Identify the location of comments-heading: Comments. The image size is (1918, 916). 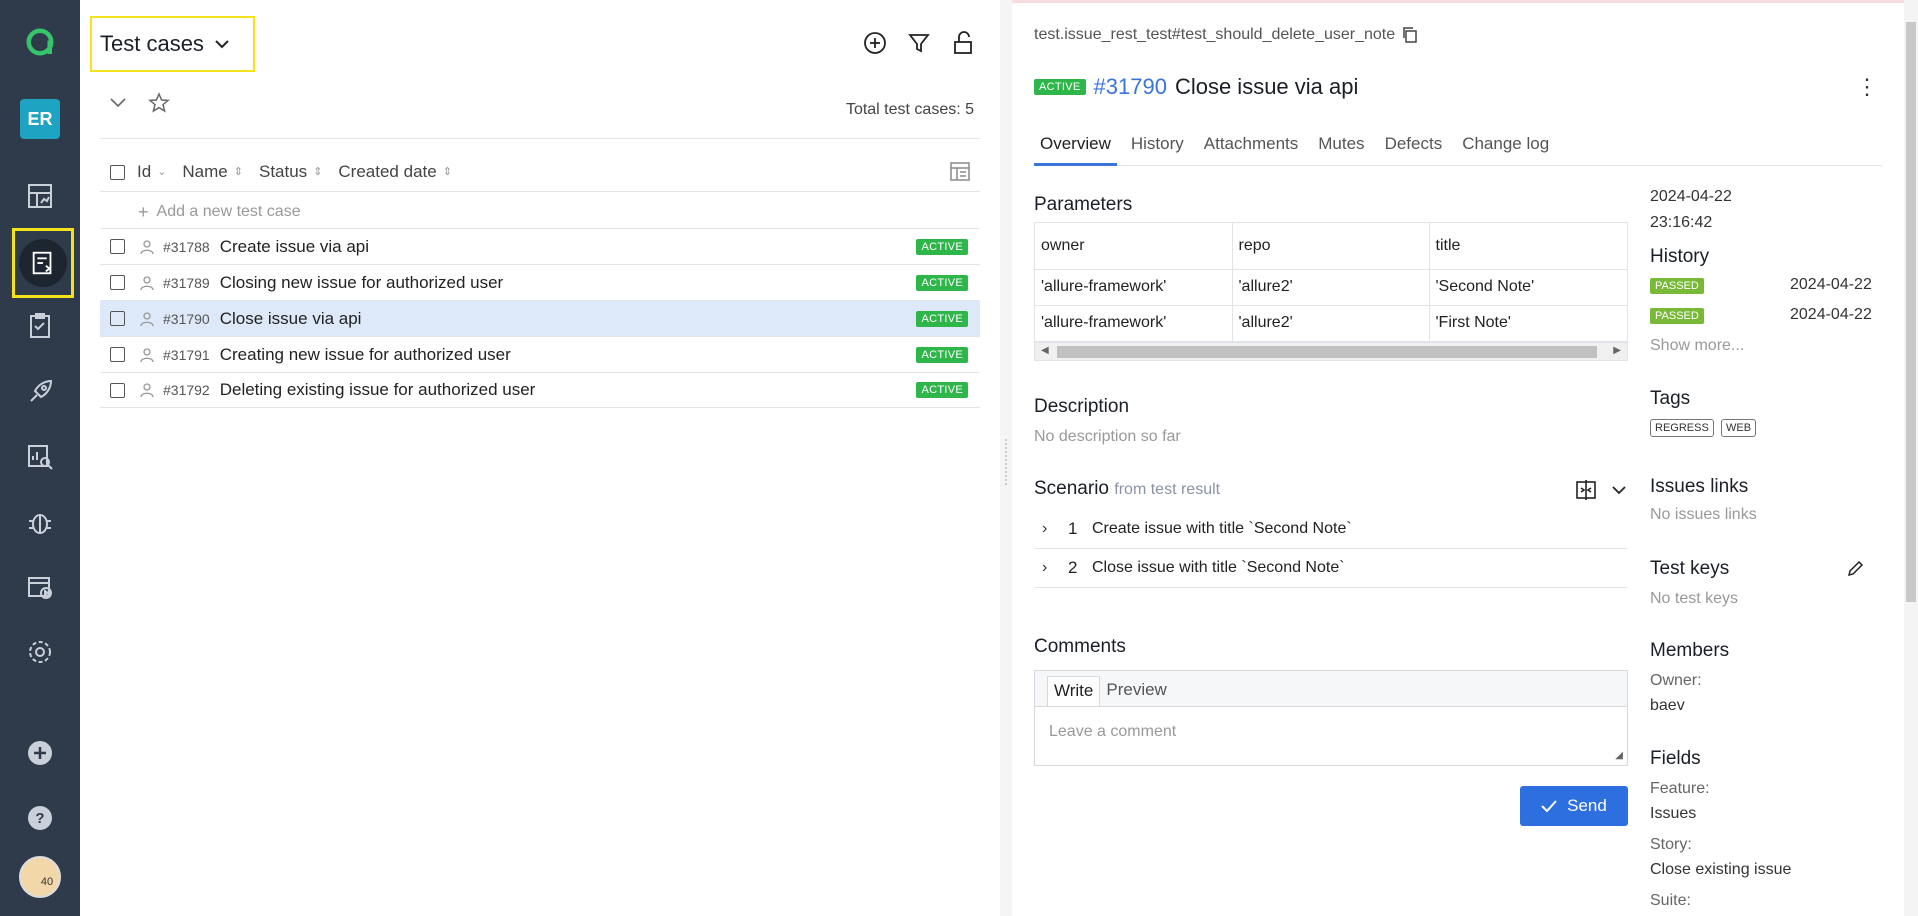
(1080, 646).